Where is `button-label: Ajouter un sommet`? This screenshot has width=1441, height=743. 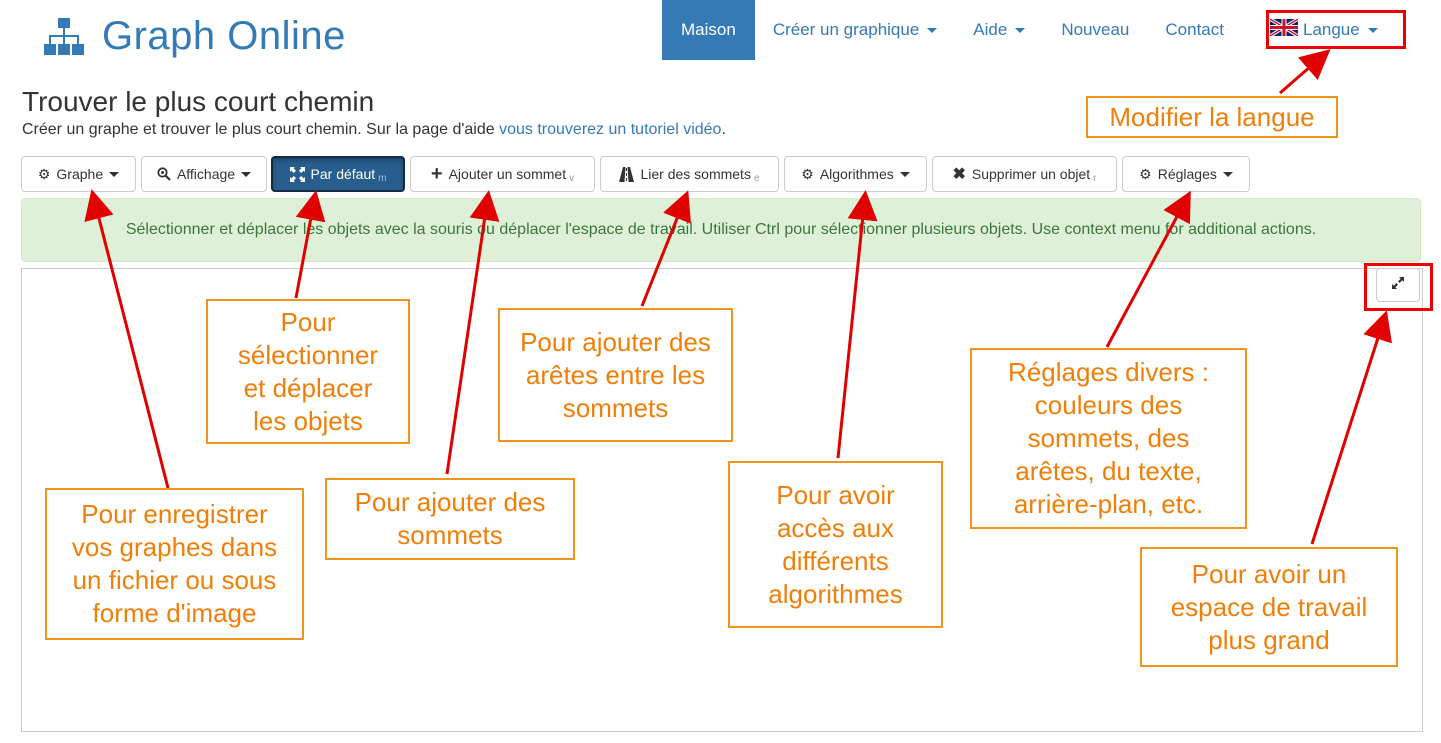 button-label: Ajouter un sommet is located at coordinates (507, 174).